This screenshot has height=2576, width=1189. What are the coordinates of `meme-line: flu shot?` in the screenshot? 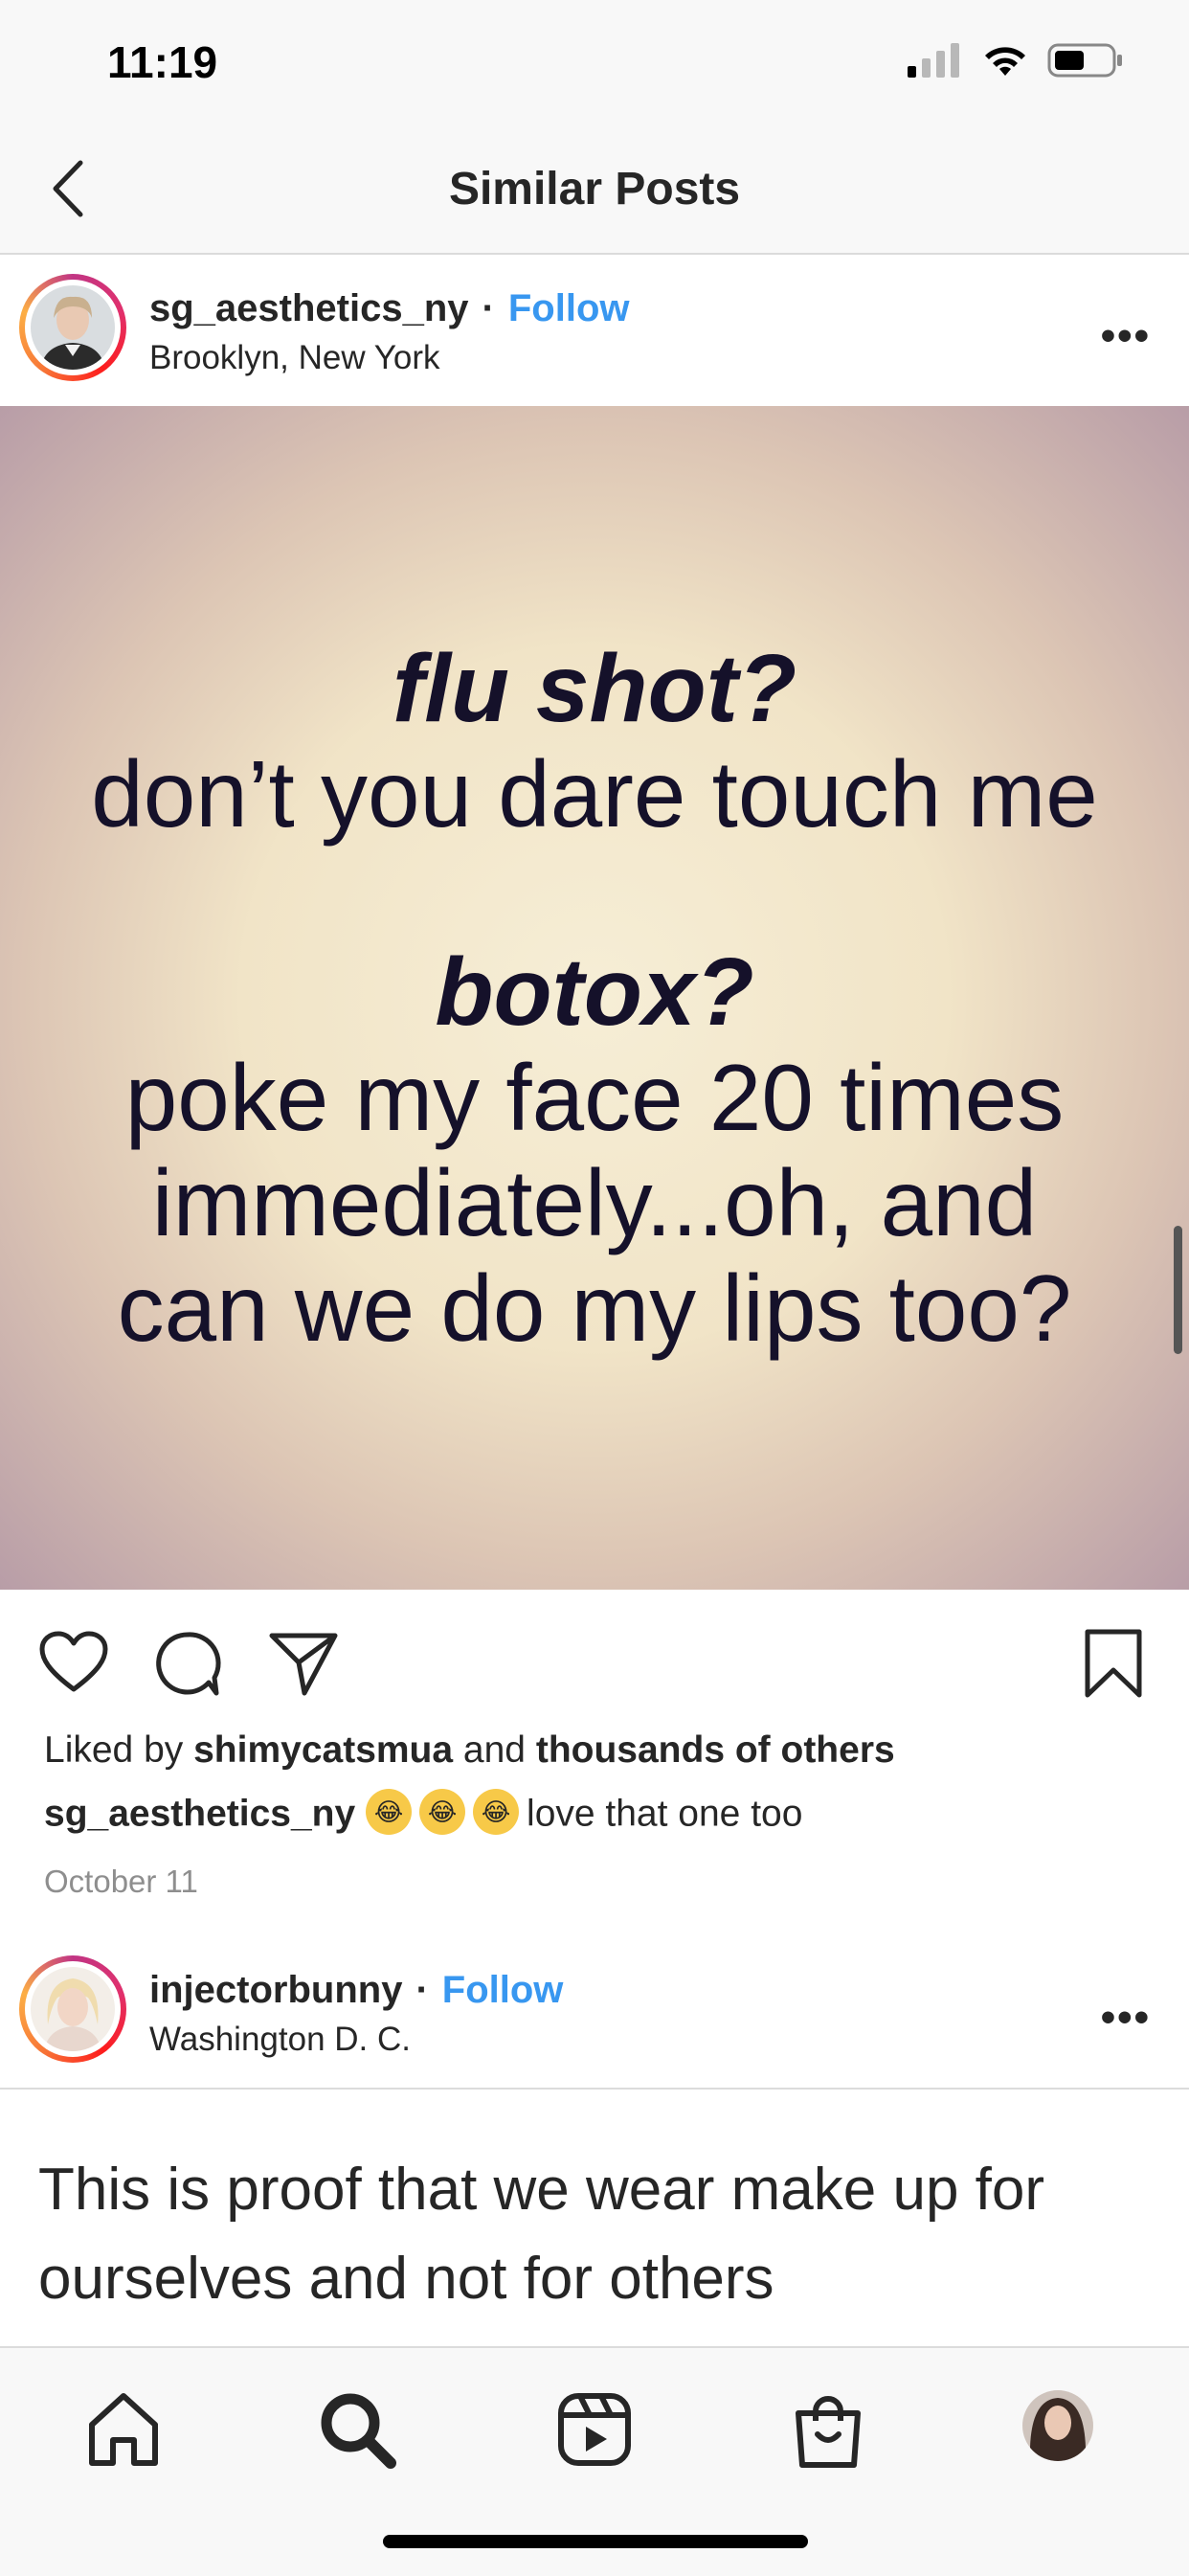 It's located at (594, 688).